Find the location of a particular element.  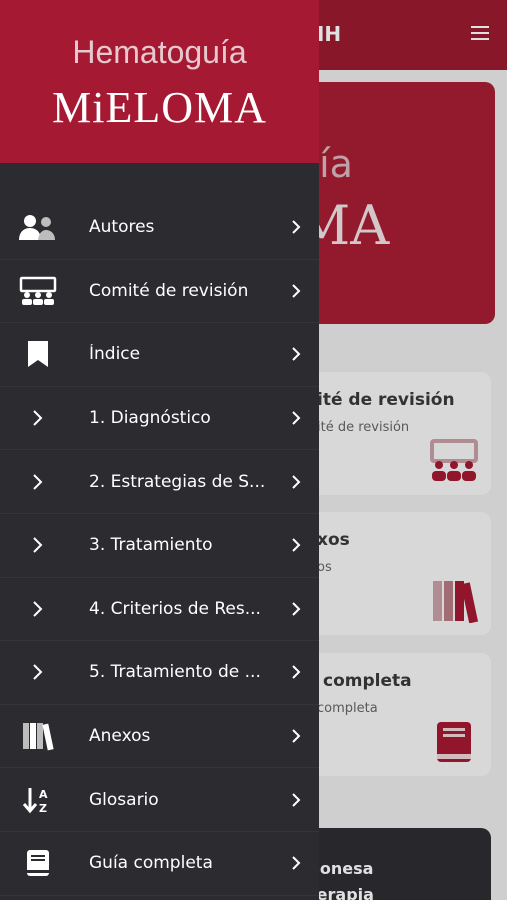

sort-az-icon: AZ is located at coordinates (38, 800).